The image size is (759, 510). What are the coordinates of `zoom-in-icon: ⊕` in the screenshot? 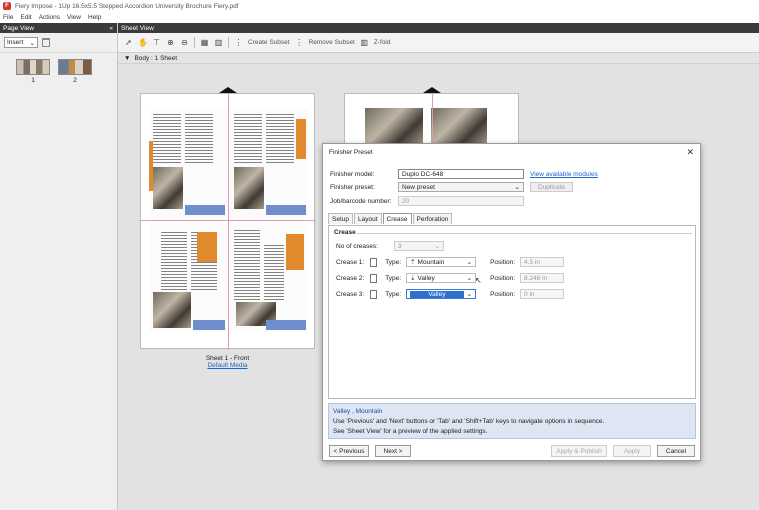 It's located at (170, 42).